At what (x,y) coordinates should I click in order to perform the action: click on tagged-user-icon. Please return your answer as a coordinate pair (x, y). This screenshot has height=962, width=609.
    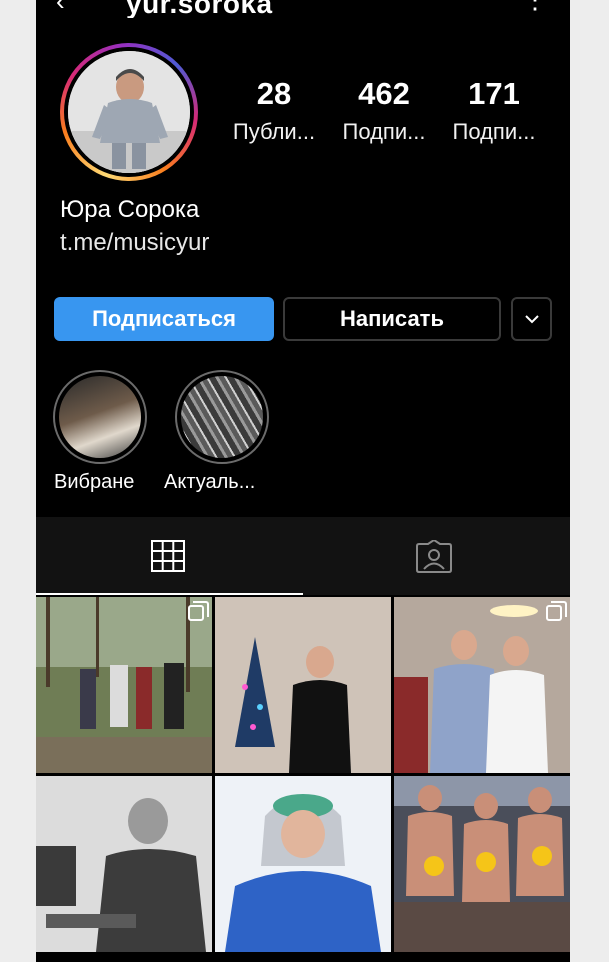
    Looking at the image, I should click on (434, 556).